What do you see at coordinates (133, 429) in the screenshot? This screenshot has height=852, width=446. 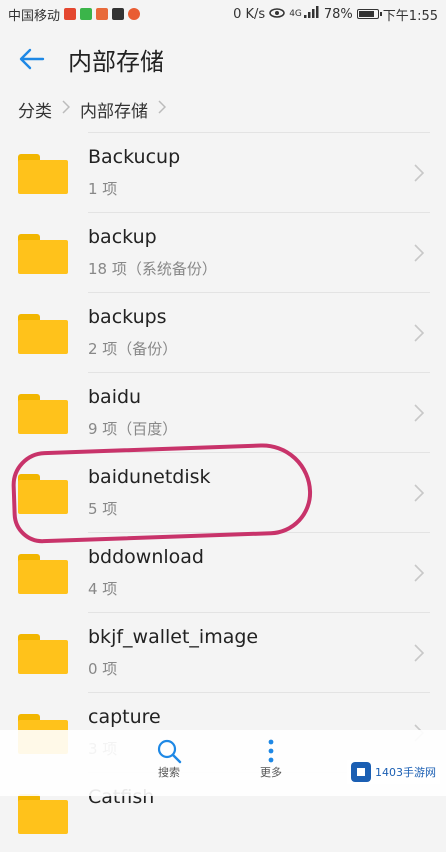 I see `folder-meta: 9 项（百度）` at bounding box center [133, 429].